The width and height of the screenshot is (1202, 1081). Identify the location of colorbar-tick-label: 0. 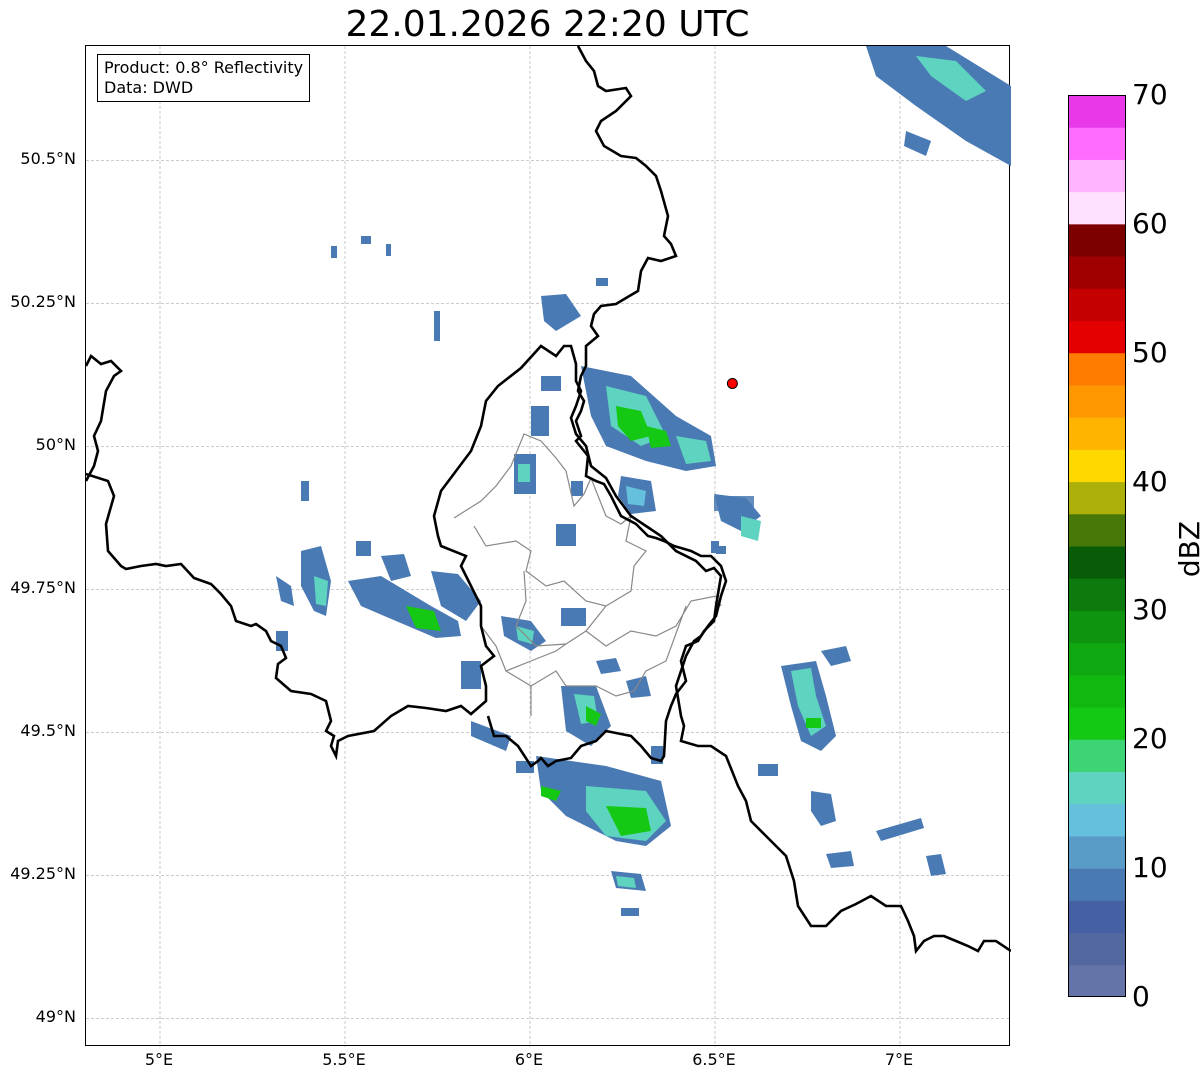
(1141, 996).